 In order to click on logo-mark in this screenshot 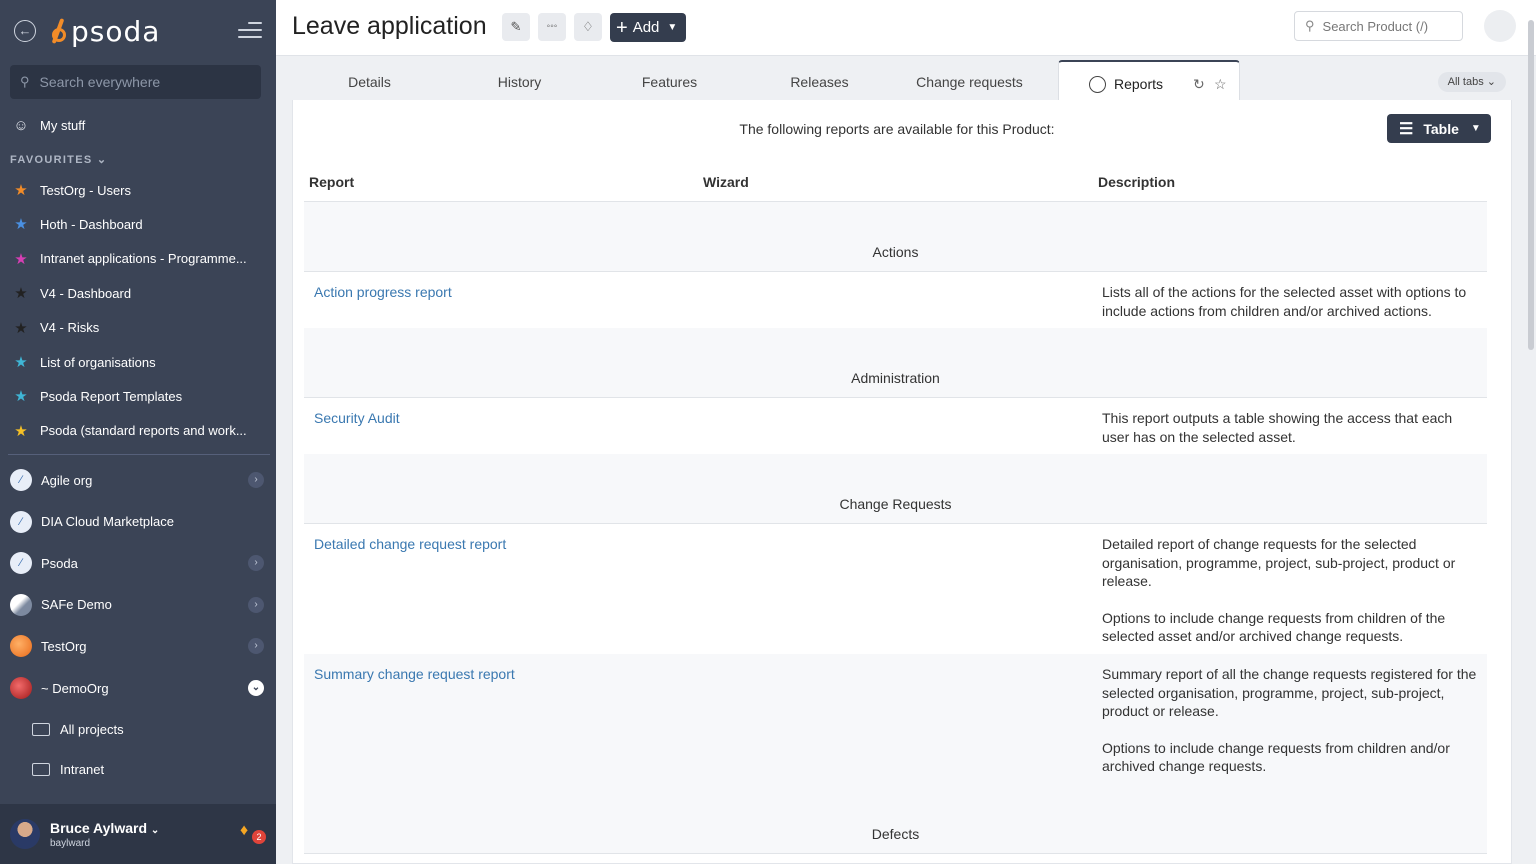, I will do `click(59, 31)`.